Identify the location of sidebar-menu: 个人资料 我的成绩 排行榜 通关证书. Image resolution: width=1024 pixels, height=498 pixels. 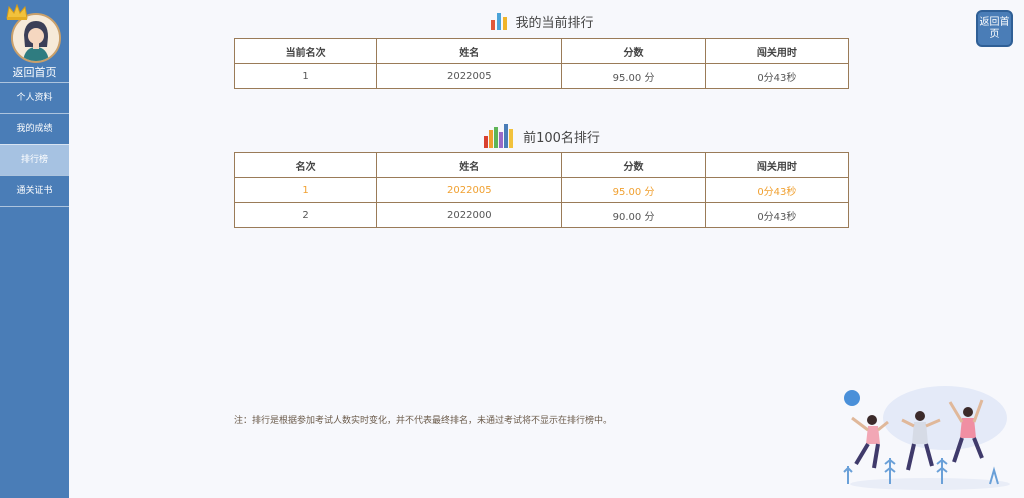
(34, 144).